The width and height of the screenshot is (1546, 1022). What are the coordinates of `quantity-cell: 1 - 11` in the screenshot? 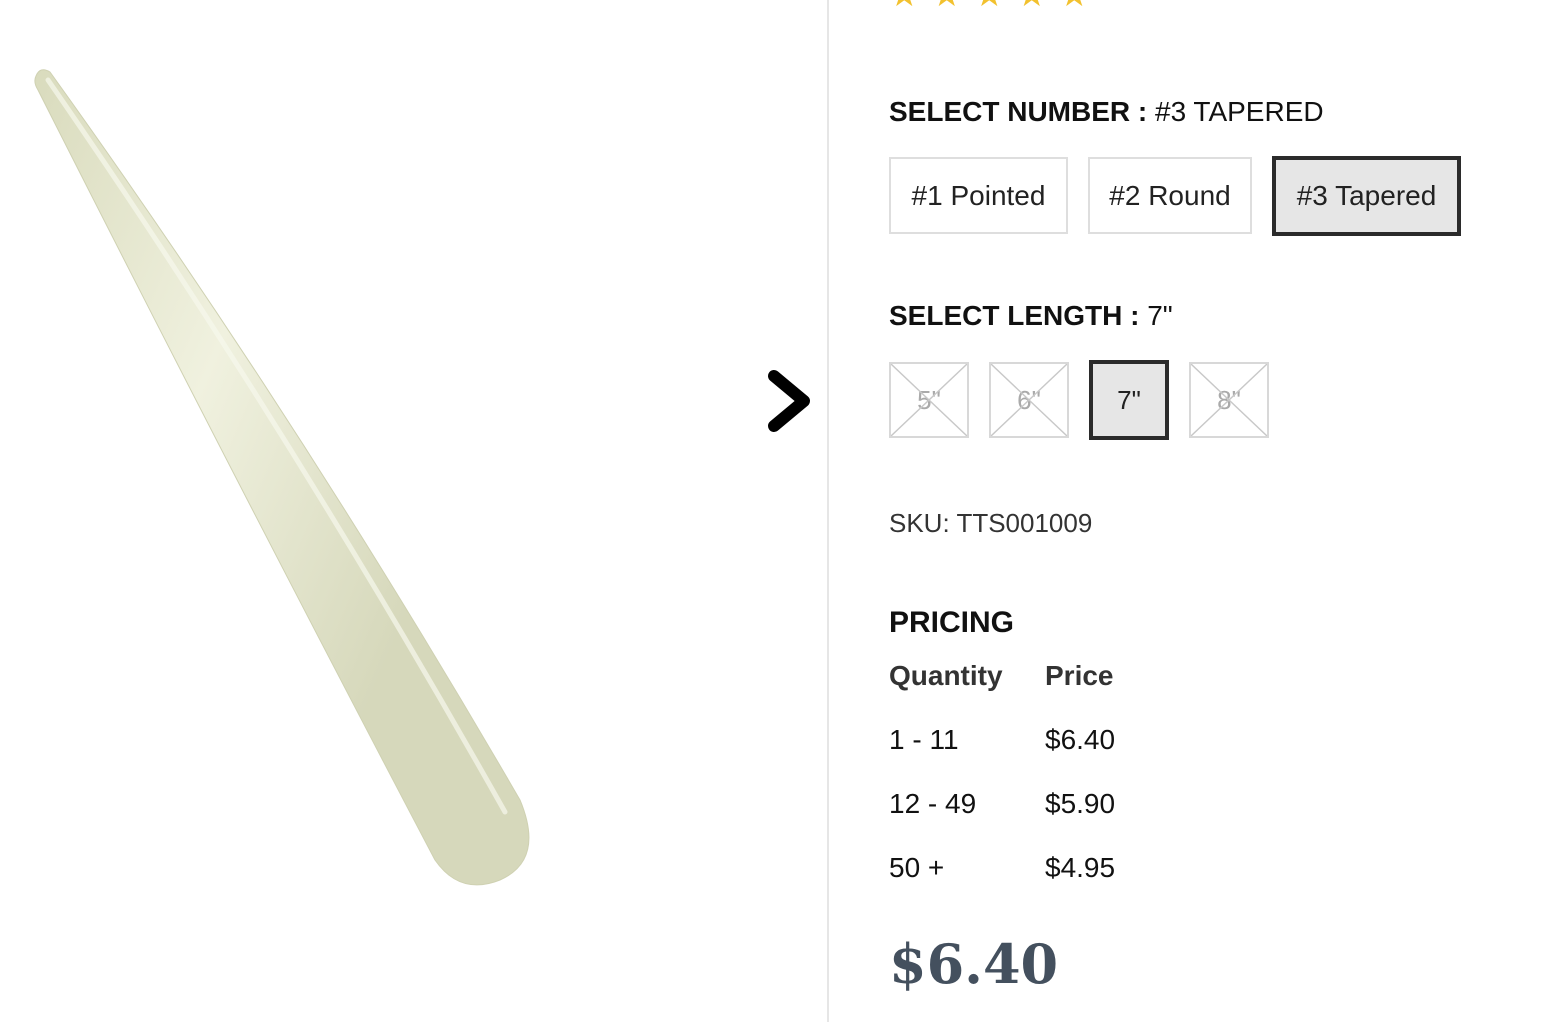 It's located at (924, 739).